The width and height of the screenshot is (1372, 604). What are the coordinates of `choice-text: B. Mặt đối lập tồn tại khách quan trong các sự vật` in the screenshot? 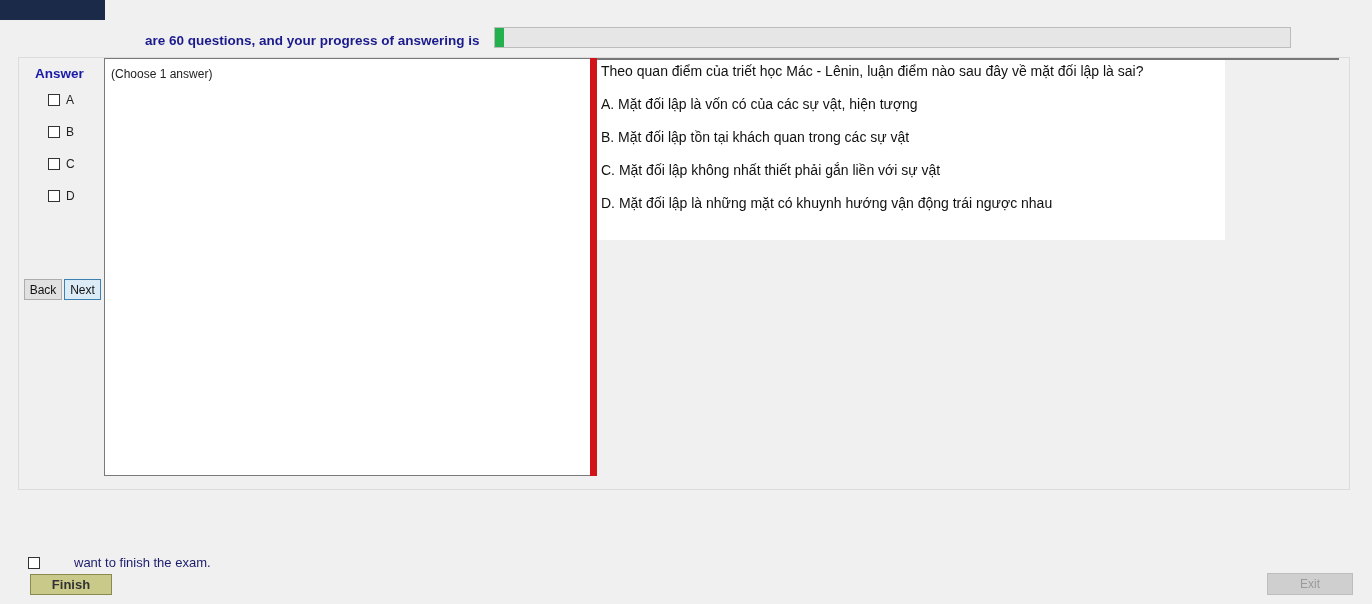 It's located at (756, 137).